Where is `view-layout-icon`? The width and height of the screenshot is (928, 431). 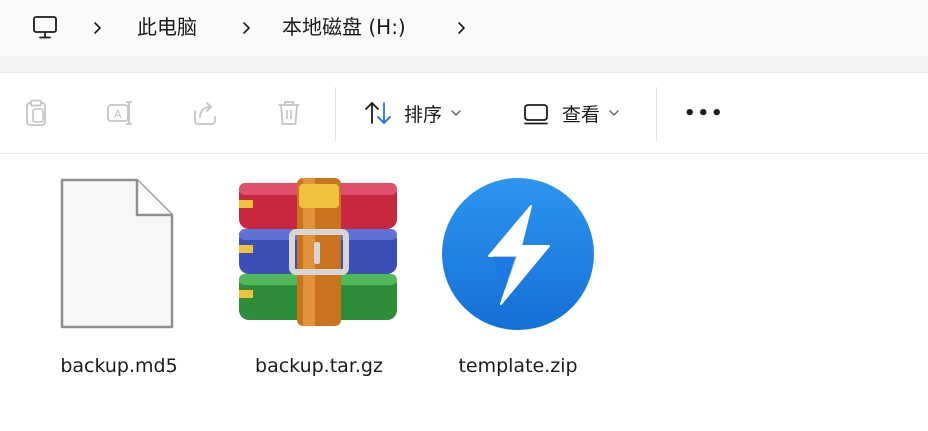 view-layout-icon is located at coordinates (536, 114).